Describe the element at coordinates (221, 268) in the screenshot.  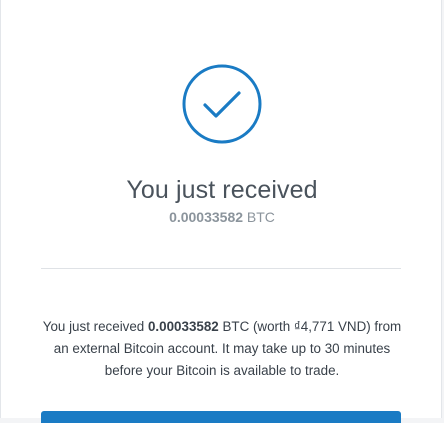
I see `divider` at that location.